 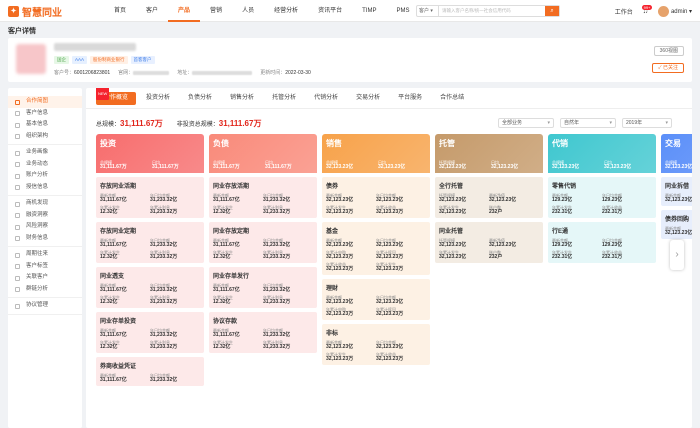 What do you see at coordinates (647, 9) in the screenshot?
I see `bell-icon: ♫ 99+` at bounding box center [647, 9].